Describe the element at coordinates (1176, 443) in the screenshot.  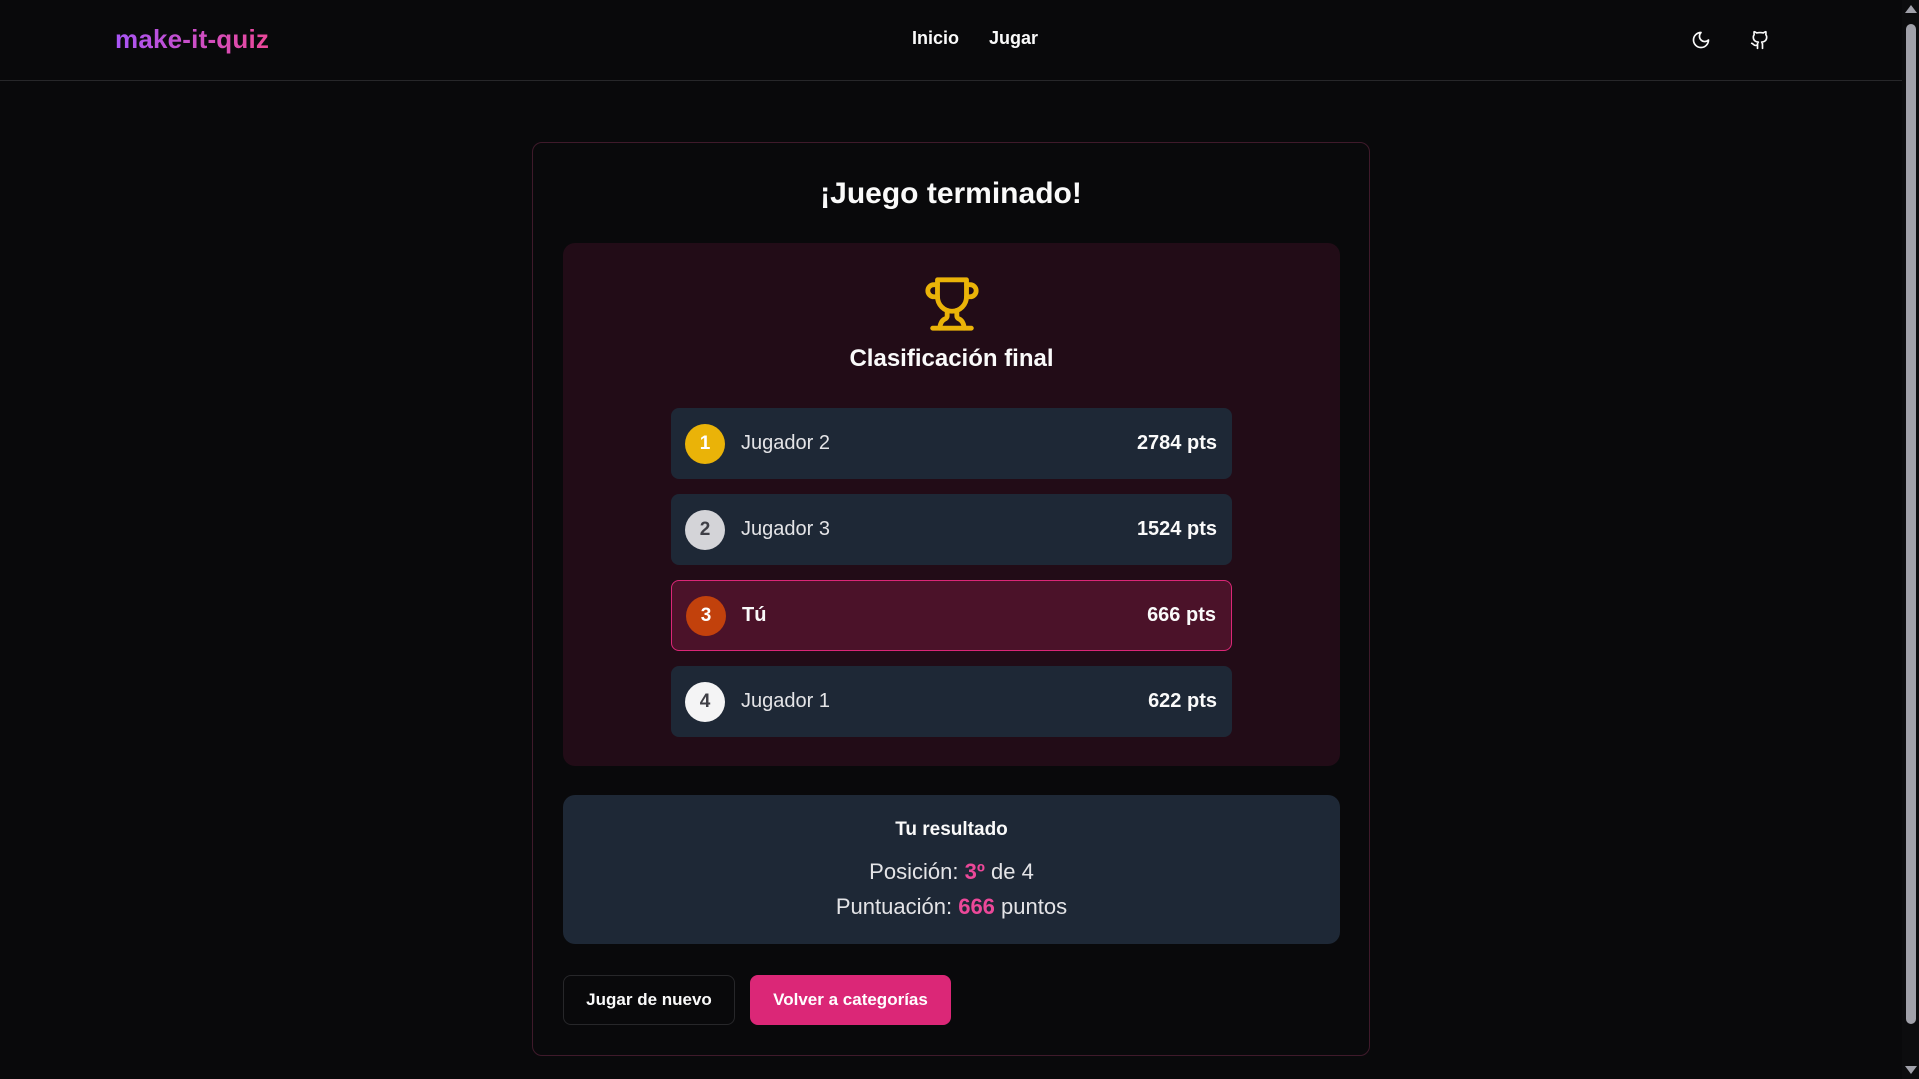
I see `player-score: 2784 pts` at that location.